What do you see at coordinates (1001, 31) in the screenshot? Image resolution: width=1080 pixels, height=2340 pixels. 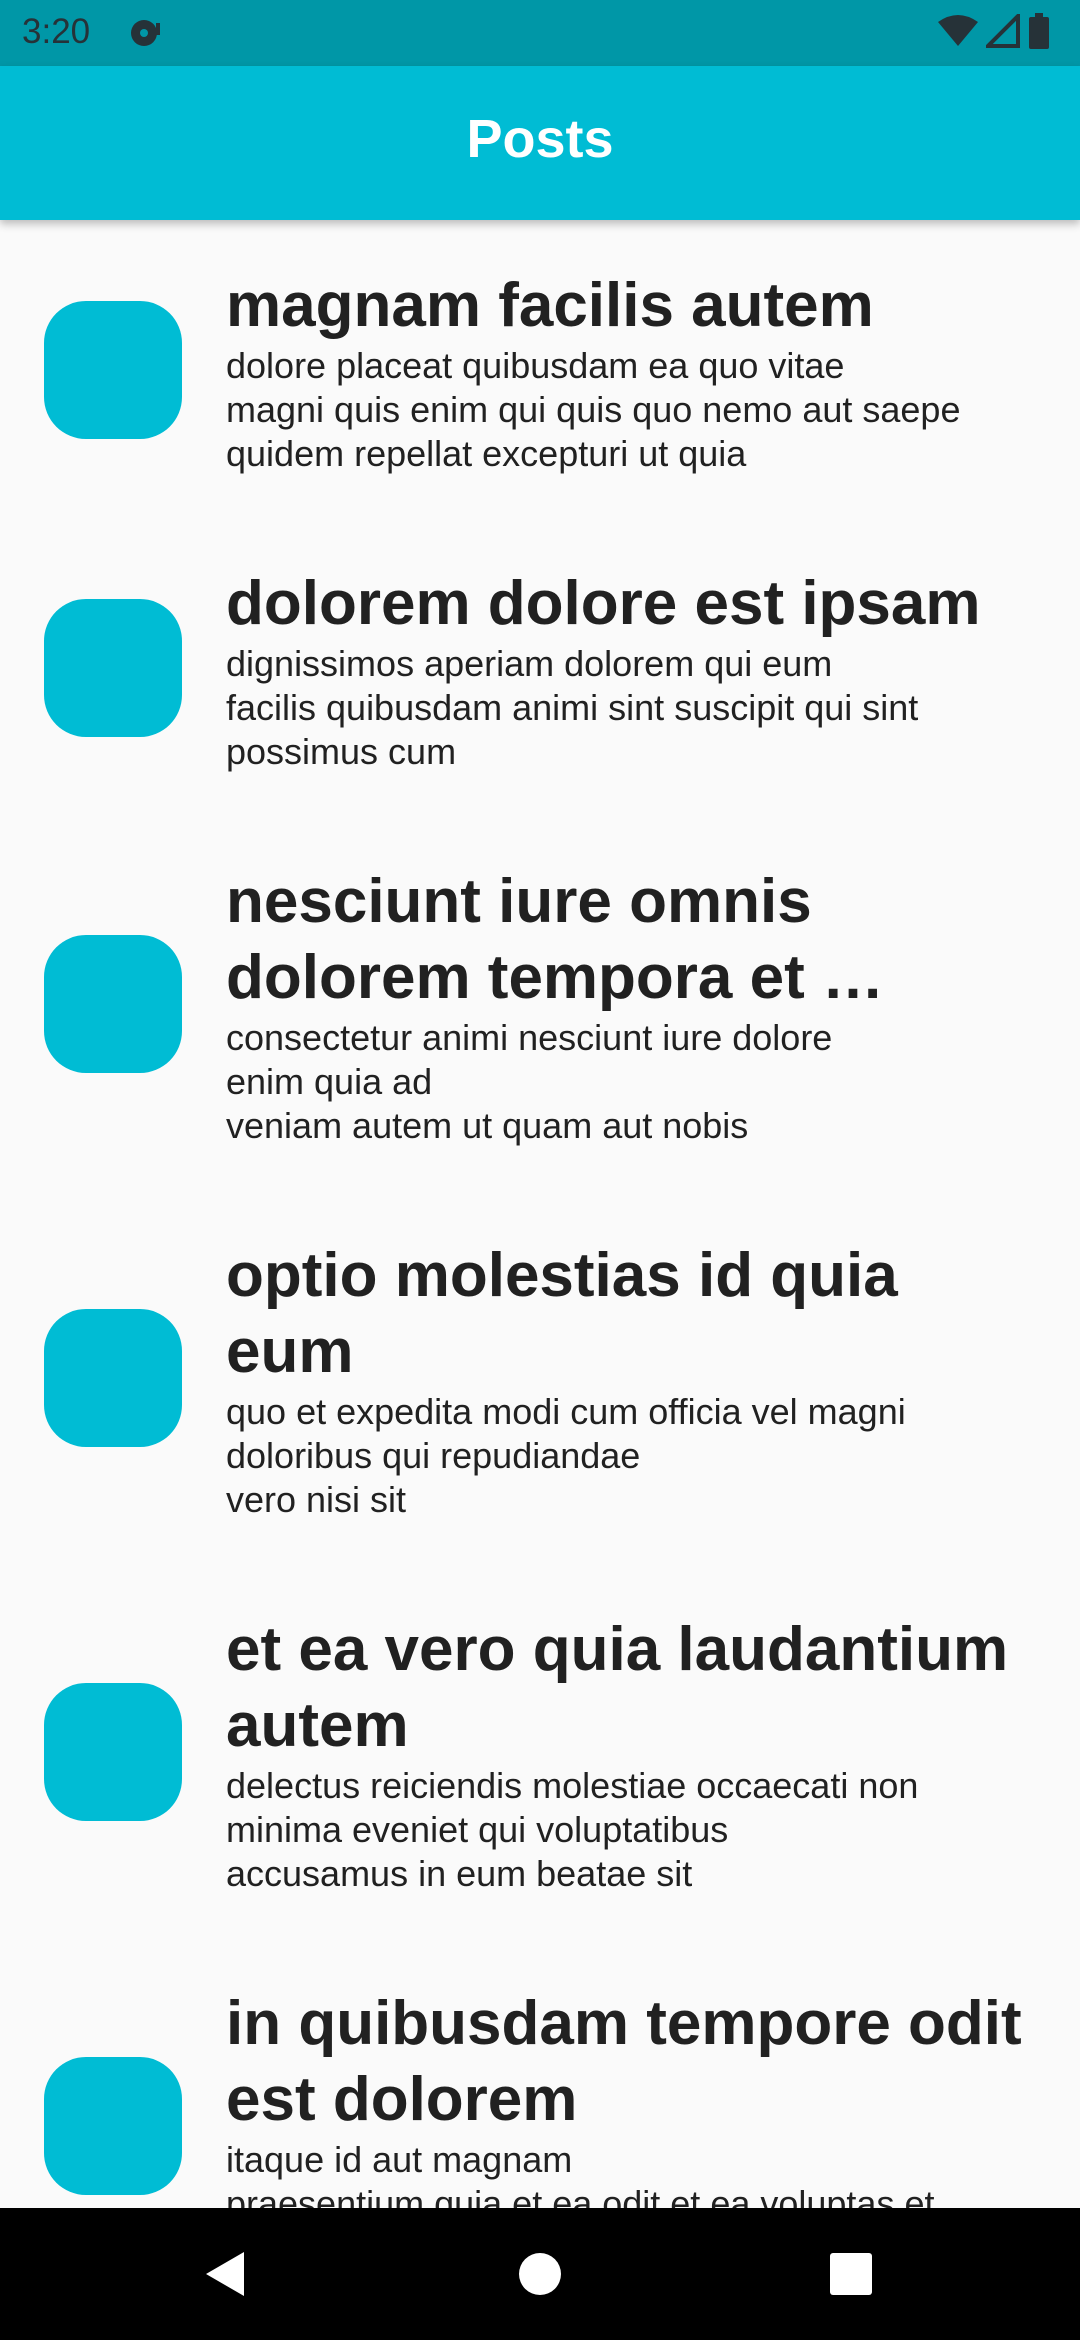 I see `signal-icon` at bounding box center [1001, 31].